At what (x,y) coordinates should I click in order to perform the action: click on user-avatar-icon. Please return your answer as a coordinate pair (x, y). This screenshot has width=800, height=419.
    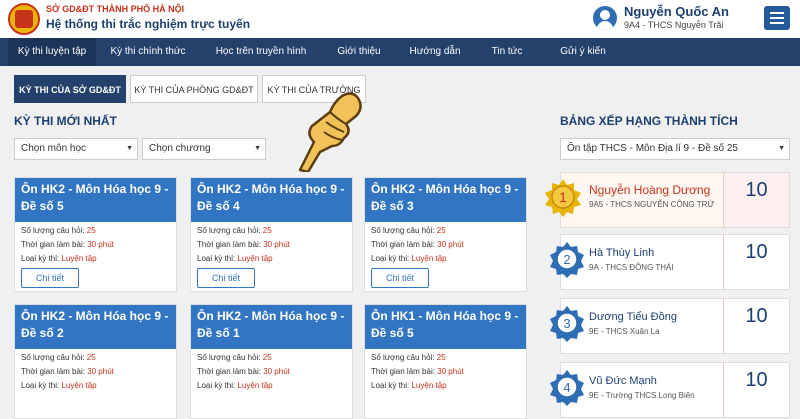
    Looking at the image, I should click on (605, 18).